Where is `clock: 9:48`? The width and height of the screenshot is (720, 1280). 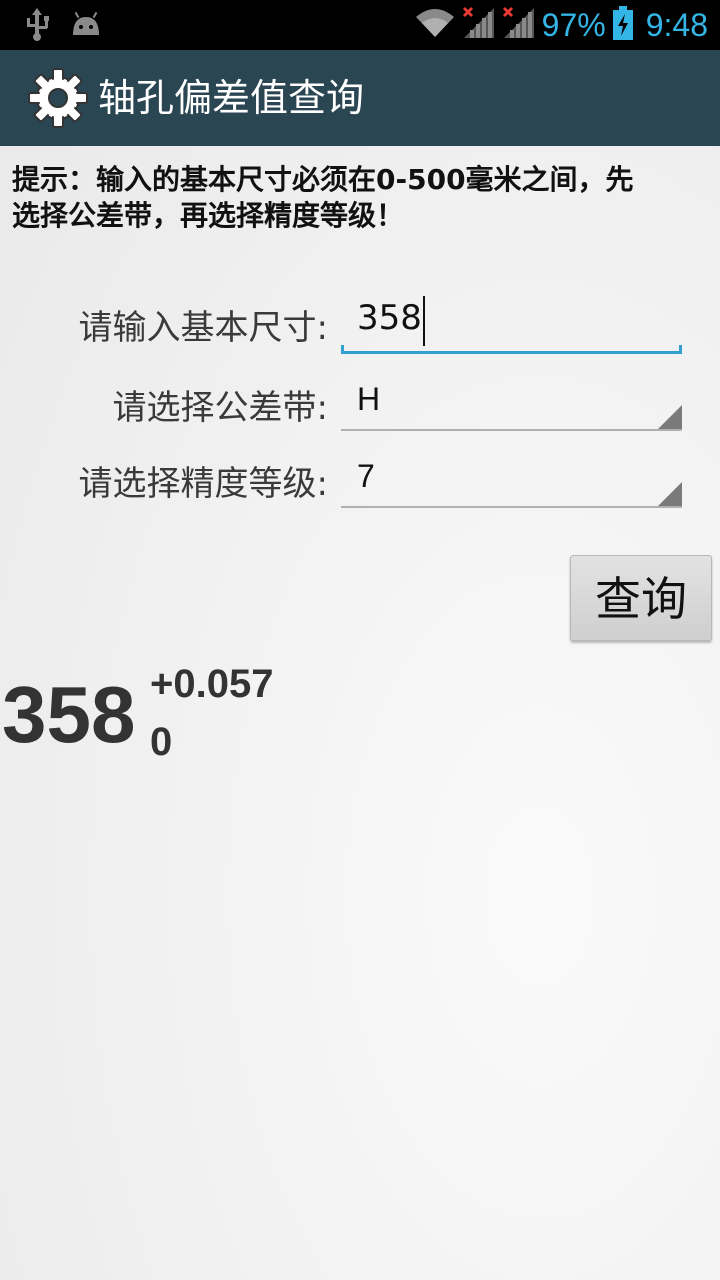
clock: 9:48 is located at coordinates (676, 25).